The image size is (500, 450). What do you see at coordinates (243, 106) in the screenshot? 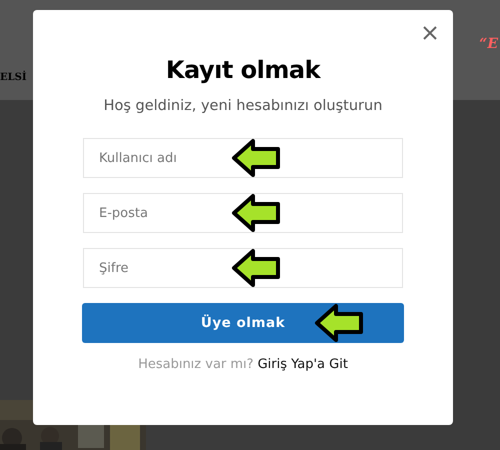
I see `dialog-subtitle: Hoş geldiniz, yeni hesabınızı oluşturun` at bounding box center [243, 106].